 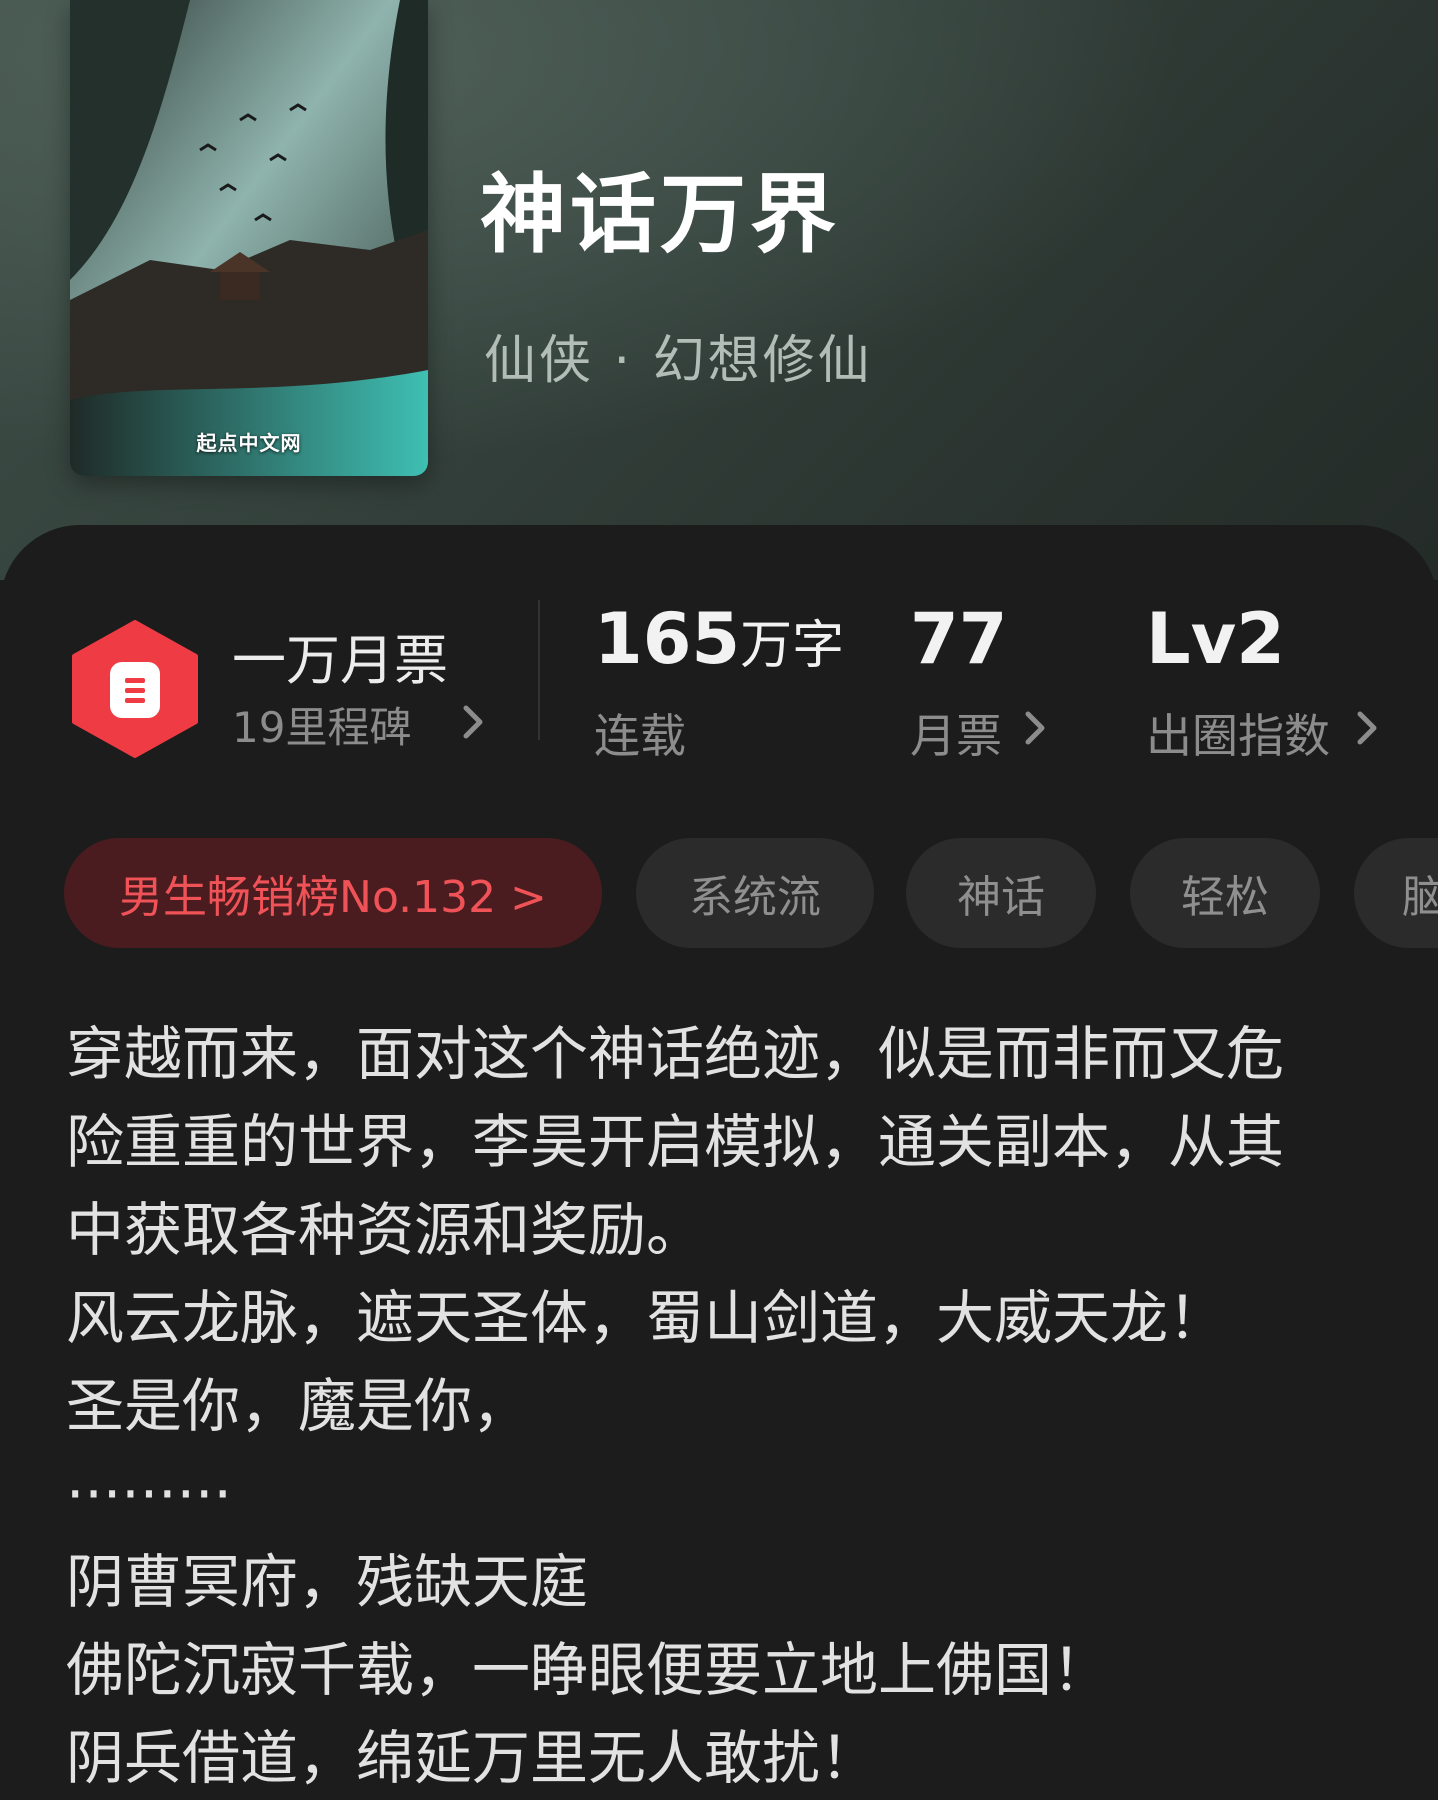 What do you see at coordinates (640, 736) in the screenshot?
I see `serial-status-label: 连载` at bounding box center [640, 736].